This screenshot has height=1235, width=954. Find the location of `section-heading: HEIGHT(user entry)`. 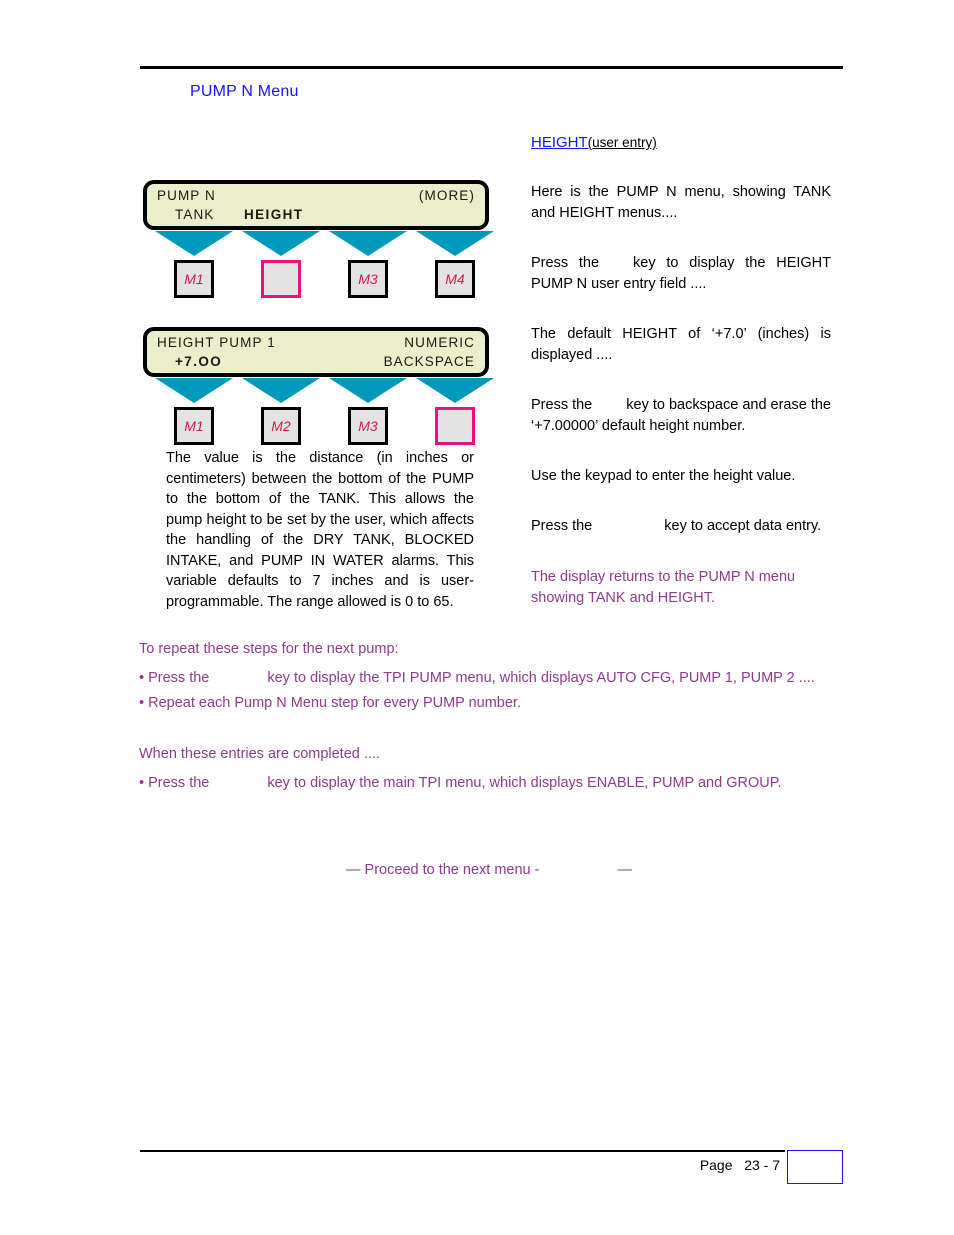

section-heading: HEIGHT(user entry) is located at coordinates (594, 142).